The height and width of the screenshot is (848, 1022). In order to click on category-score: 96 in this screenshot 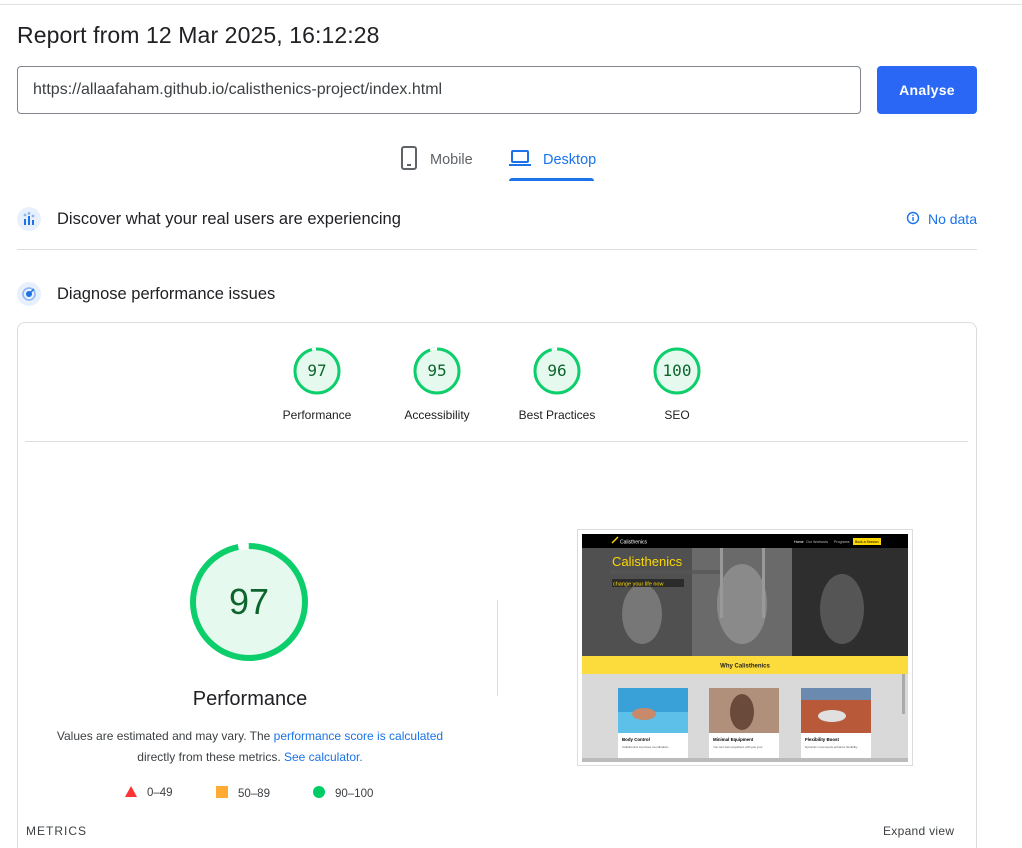, I will do `click(557, 370)`.